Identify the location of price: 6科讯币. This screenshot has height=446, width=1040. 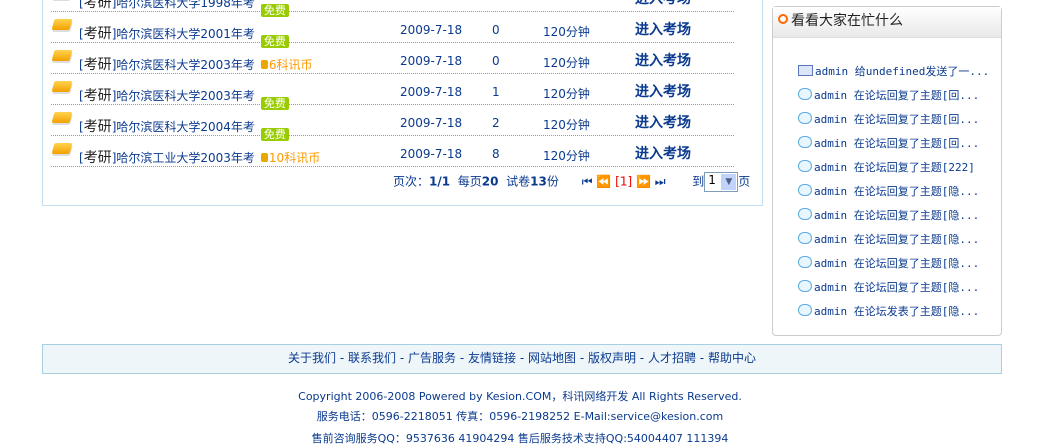
(290, 65).